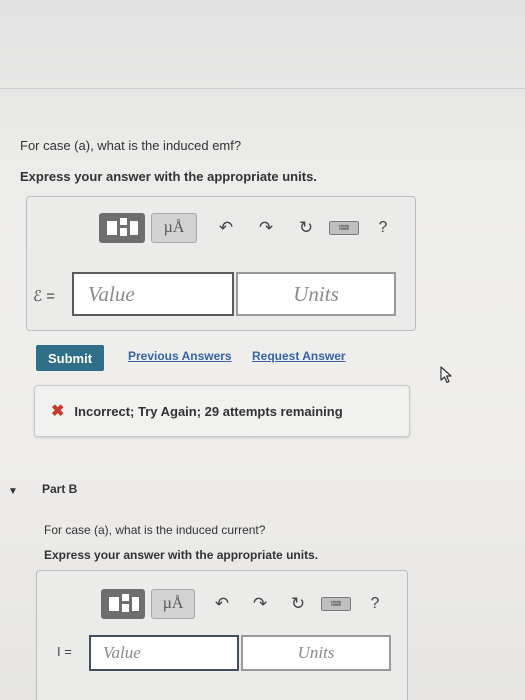 This screenshot has width=525, height=700. What do you see at coordinates (299, 356) in the screenshot?
I see `request-answer-link: Request Answer` at bounding box center [299, 356].